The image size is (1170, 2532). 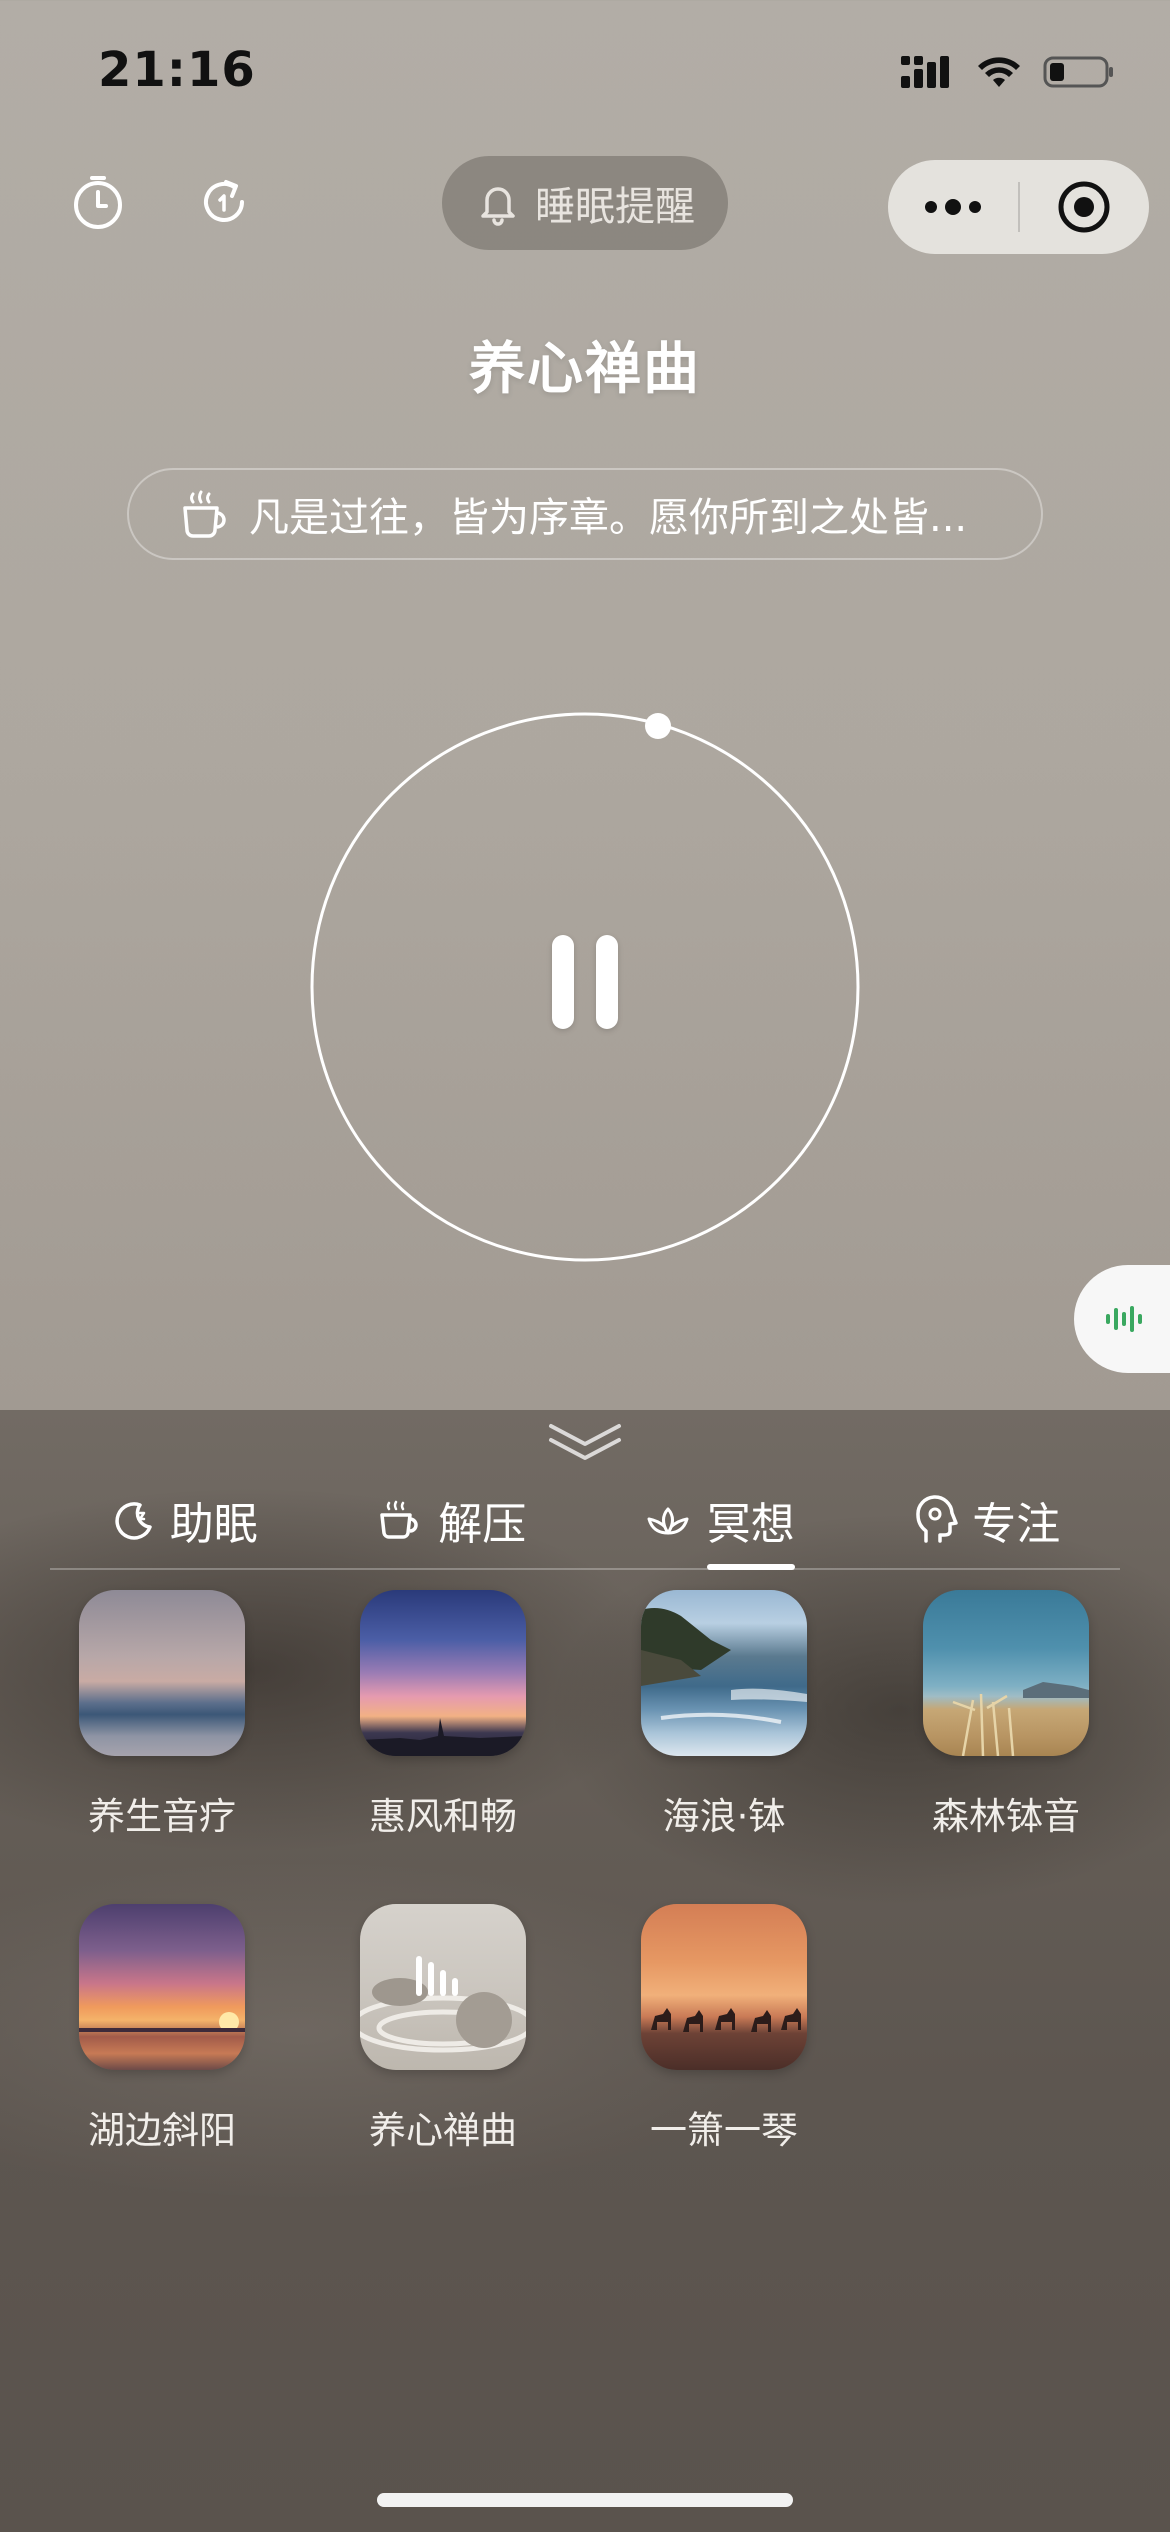 What do you see at coordinates (925, 72) in the screenshot?
I see `cellular-signal-icon` at bounding box center [925, 72].